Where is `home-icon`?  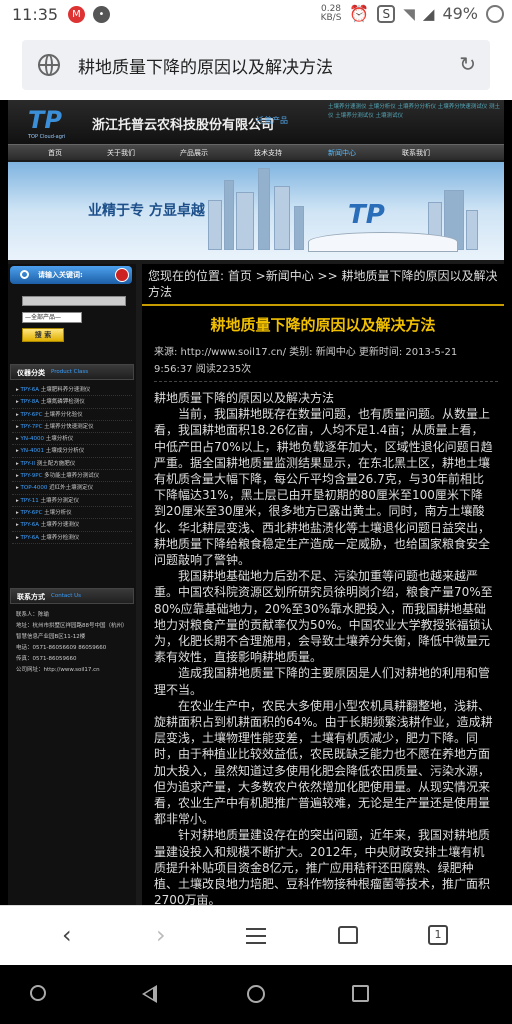
home-icon is located at coordinates (348, 935).